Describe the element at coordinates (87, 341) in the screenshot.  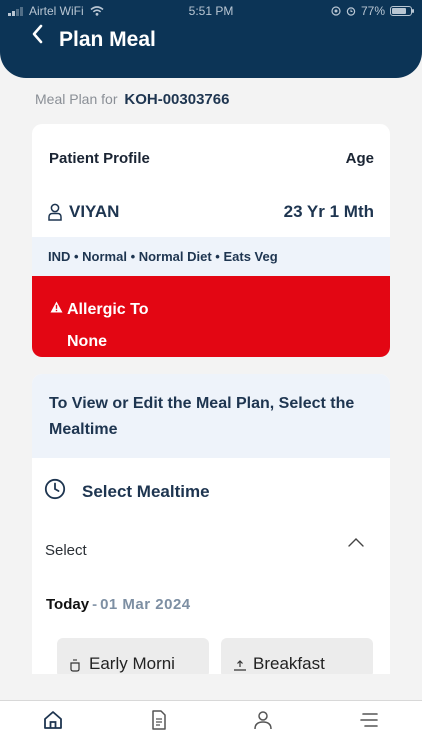
I see `allergy-value: None` at that location.